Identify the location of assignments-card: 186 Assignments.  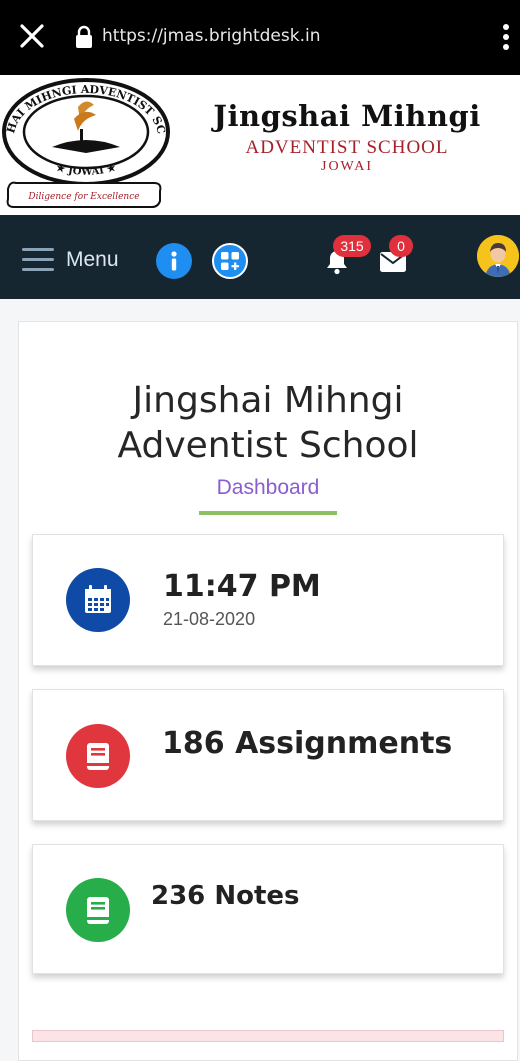
(268, 755).